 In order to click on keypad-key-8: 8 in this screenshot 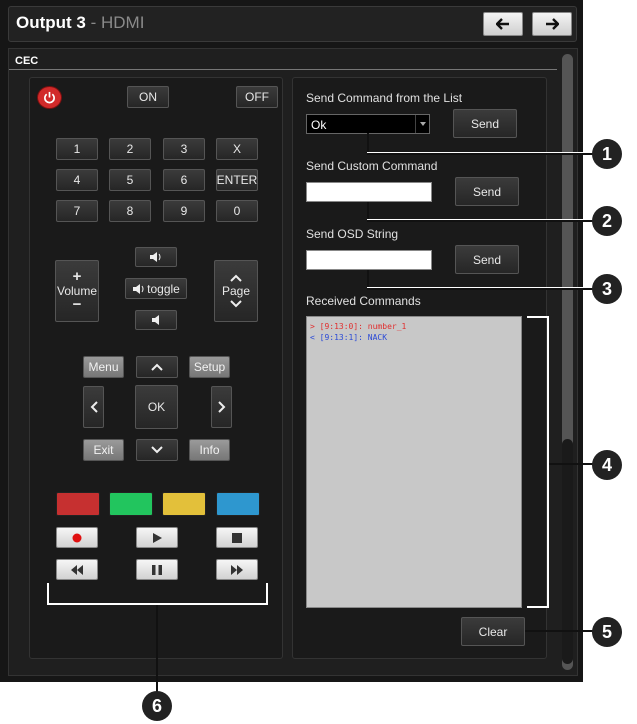, I will do `click(130, 211)`.